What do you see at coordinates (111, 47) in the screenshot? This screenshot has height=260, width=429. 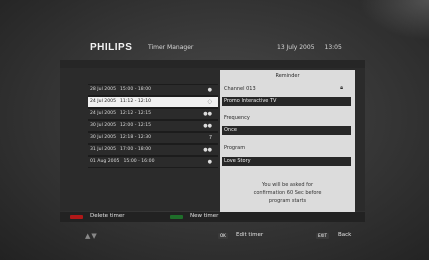 I see `brand-logo: PHILIPS` at bounding box center [111, 47].